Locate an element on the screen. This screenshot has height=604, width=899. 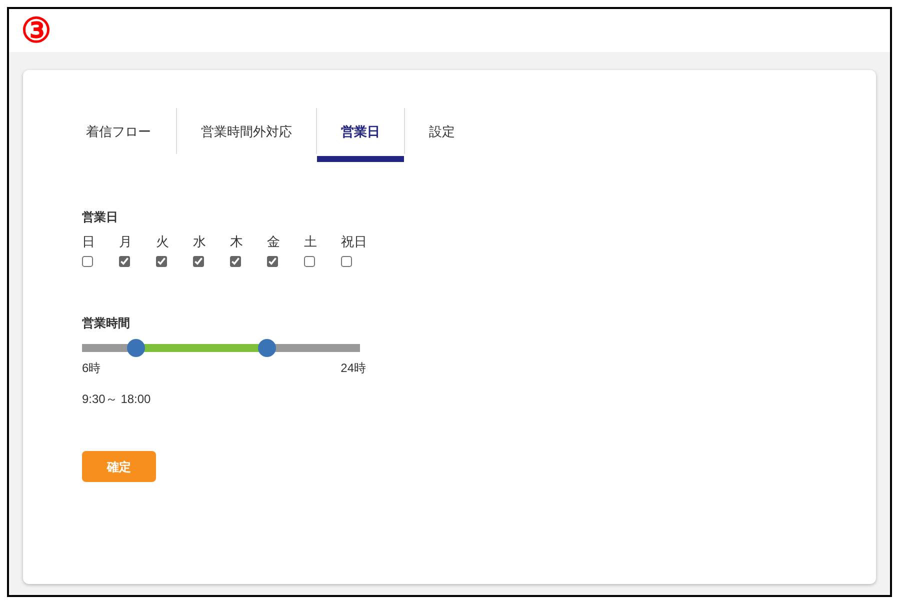
tab: 営業日 is located at coordinates (360, 135).